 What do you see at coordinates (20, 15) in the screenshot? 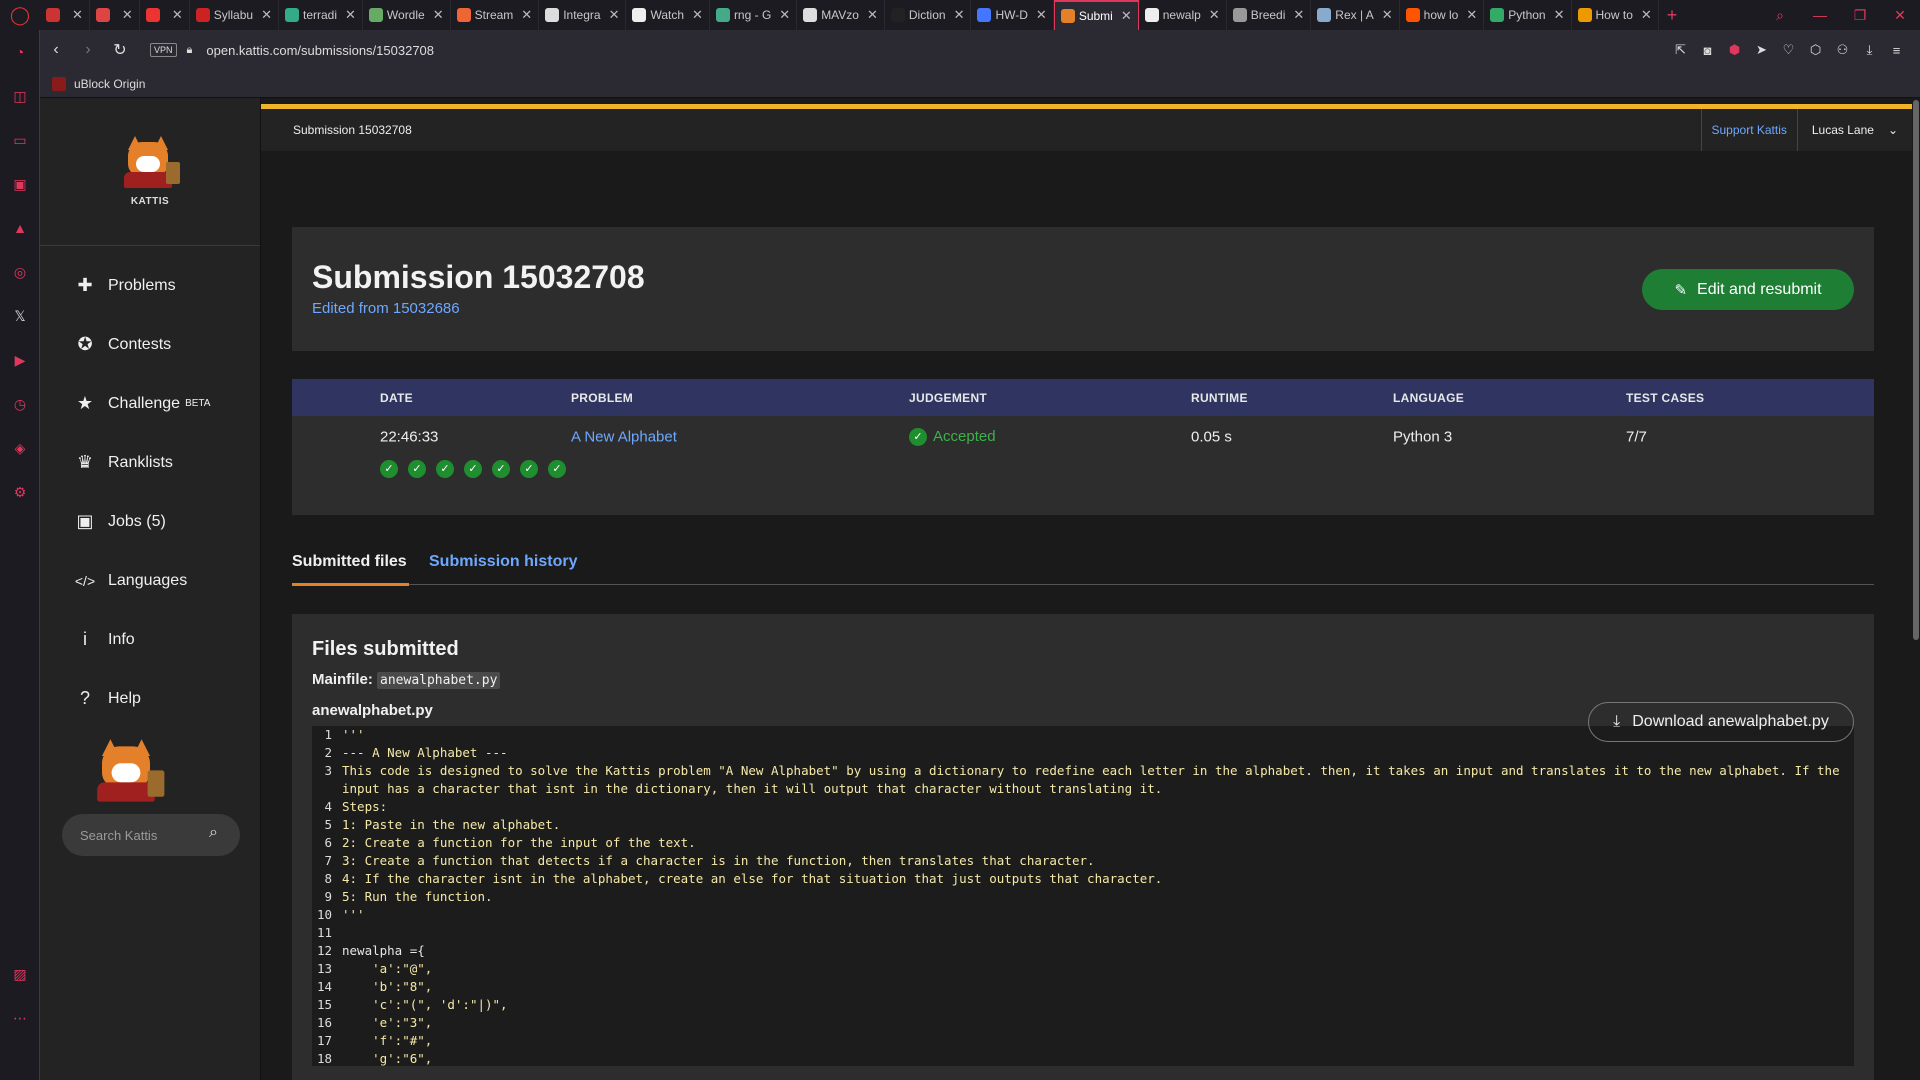
I see `opera-logo-icon: ◯` at bounding box center [20, 15].